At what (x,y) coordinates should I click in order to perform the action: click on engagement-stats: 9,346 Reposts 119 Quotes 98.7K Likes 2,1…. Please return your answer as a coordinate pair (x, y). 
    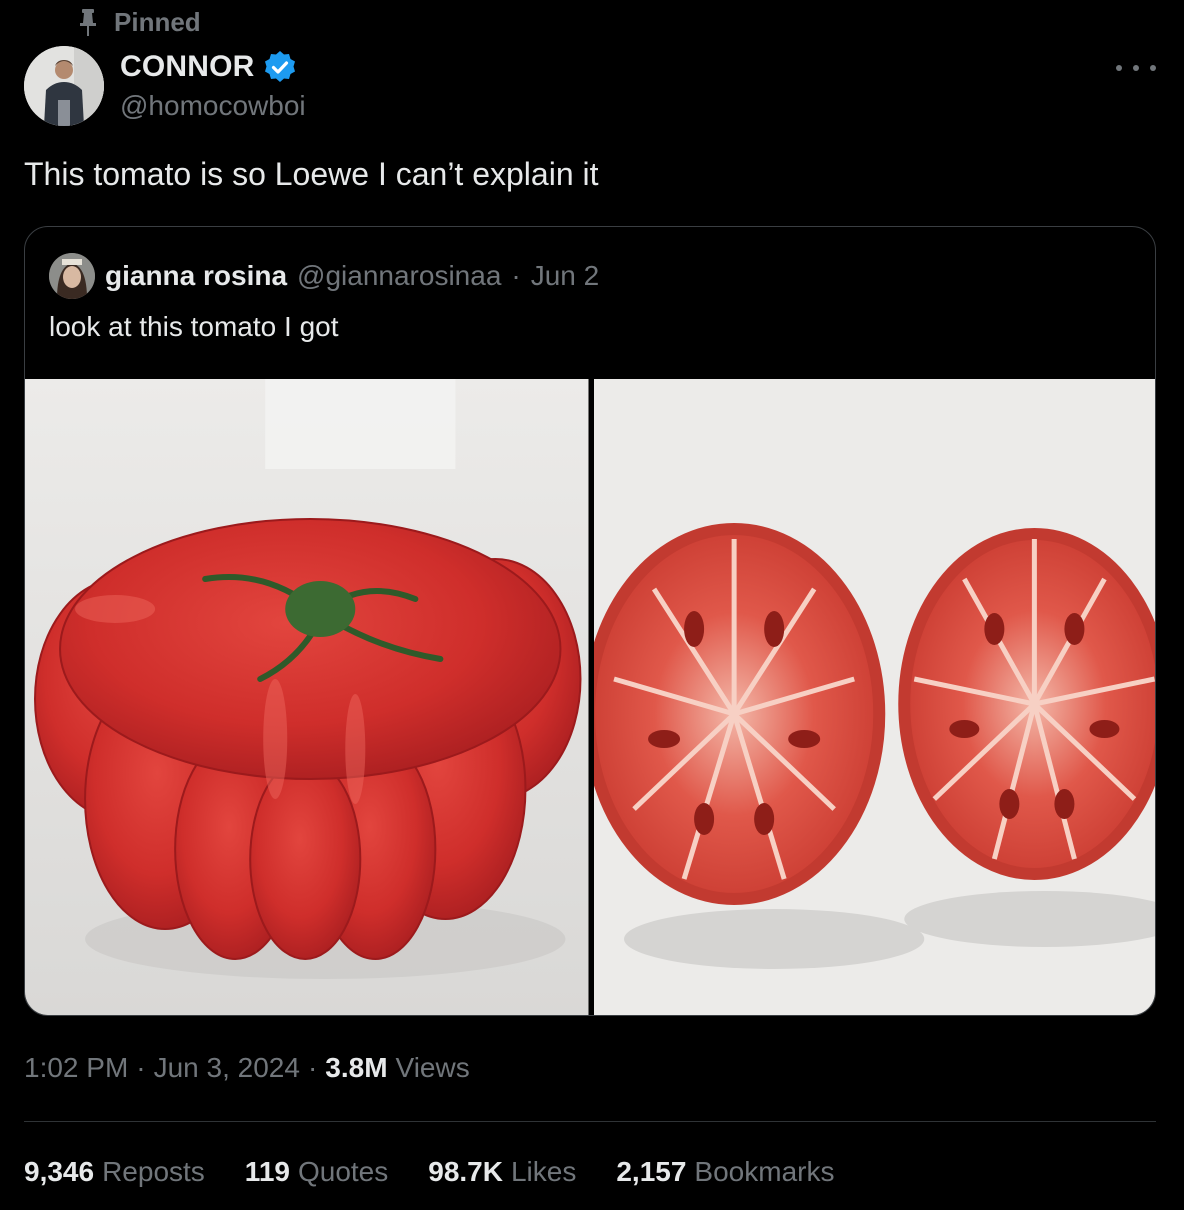
    Looking at the image, I should click on (429, 1172).